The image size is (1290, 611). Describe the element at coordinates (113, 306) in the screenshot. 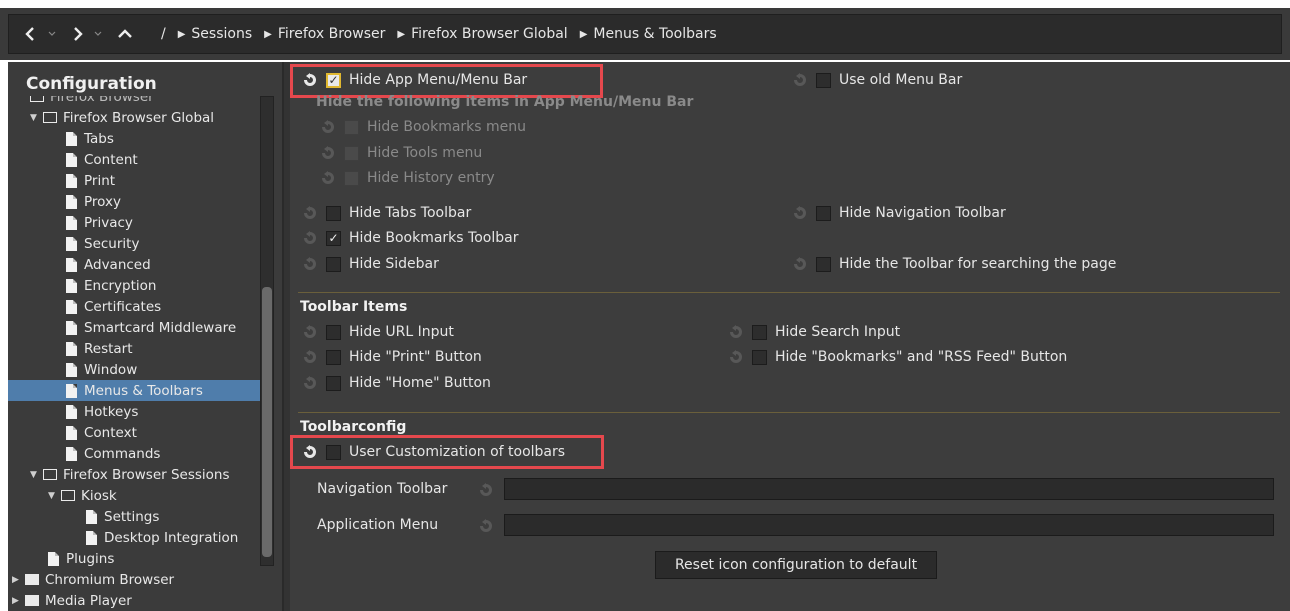

I see `tree-item-certificates: Certificates` at that location.